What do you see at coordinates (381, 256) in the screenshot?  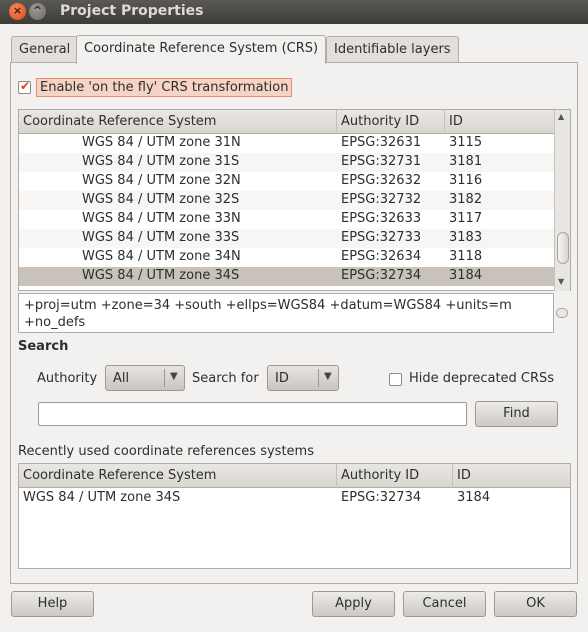 I see `authority-cell: EPSG:32634` at bounding box center [381, 256].